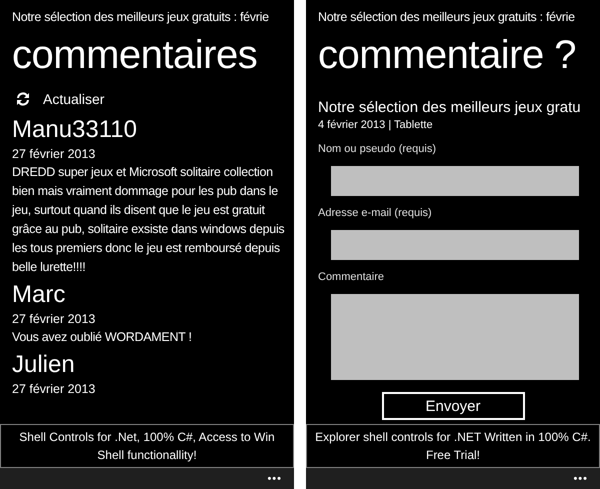 The width and height of the screenshot is (600, 489). What do you see at coordinates (450, 108) in the screenshot?
I see `article-title: Notre sélection des meilleurs jeux gratu` at bounding box center [450, 108].